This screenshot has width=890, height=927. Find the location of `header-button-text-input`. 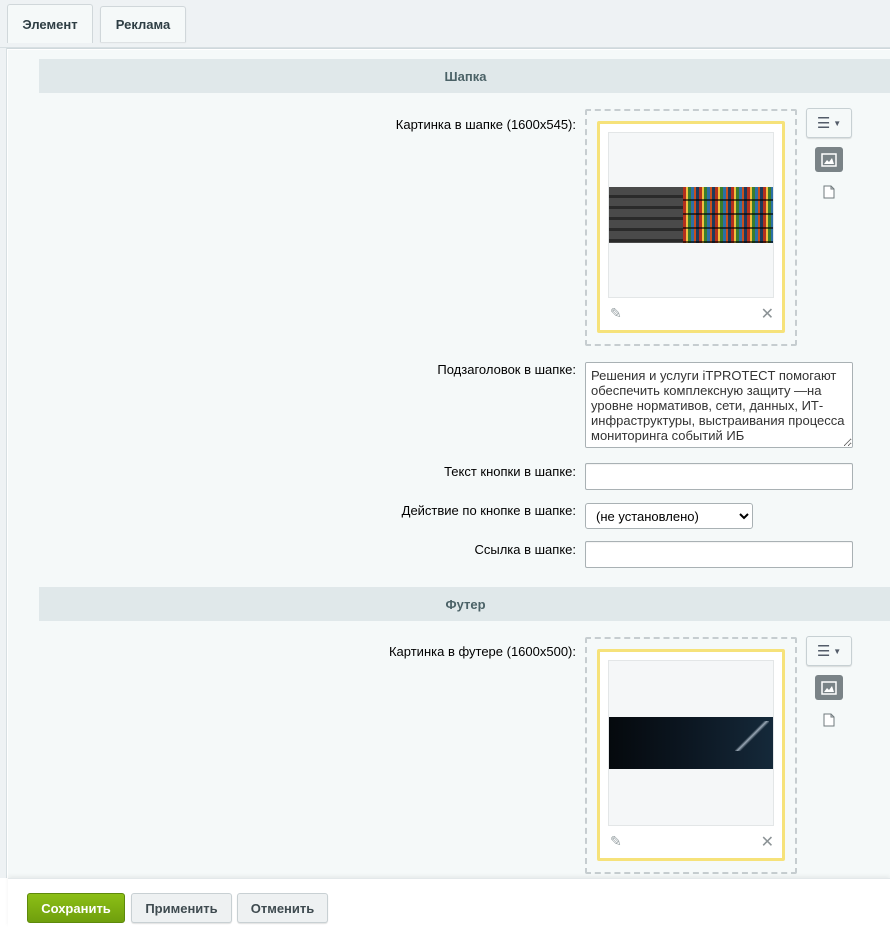

header-button-text-input is located at coordinates (719, 476).